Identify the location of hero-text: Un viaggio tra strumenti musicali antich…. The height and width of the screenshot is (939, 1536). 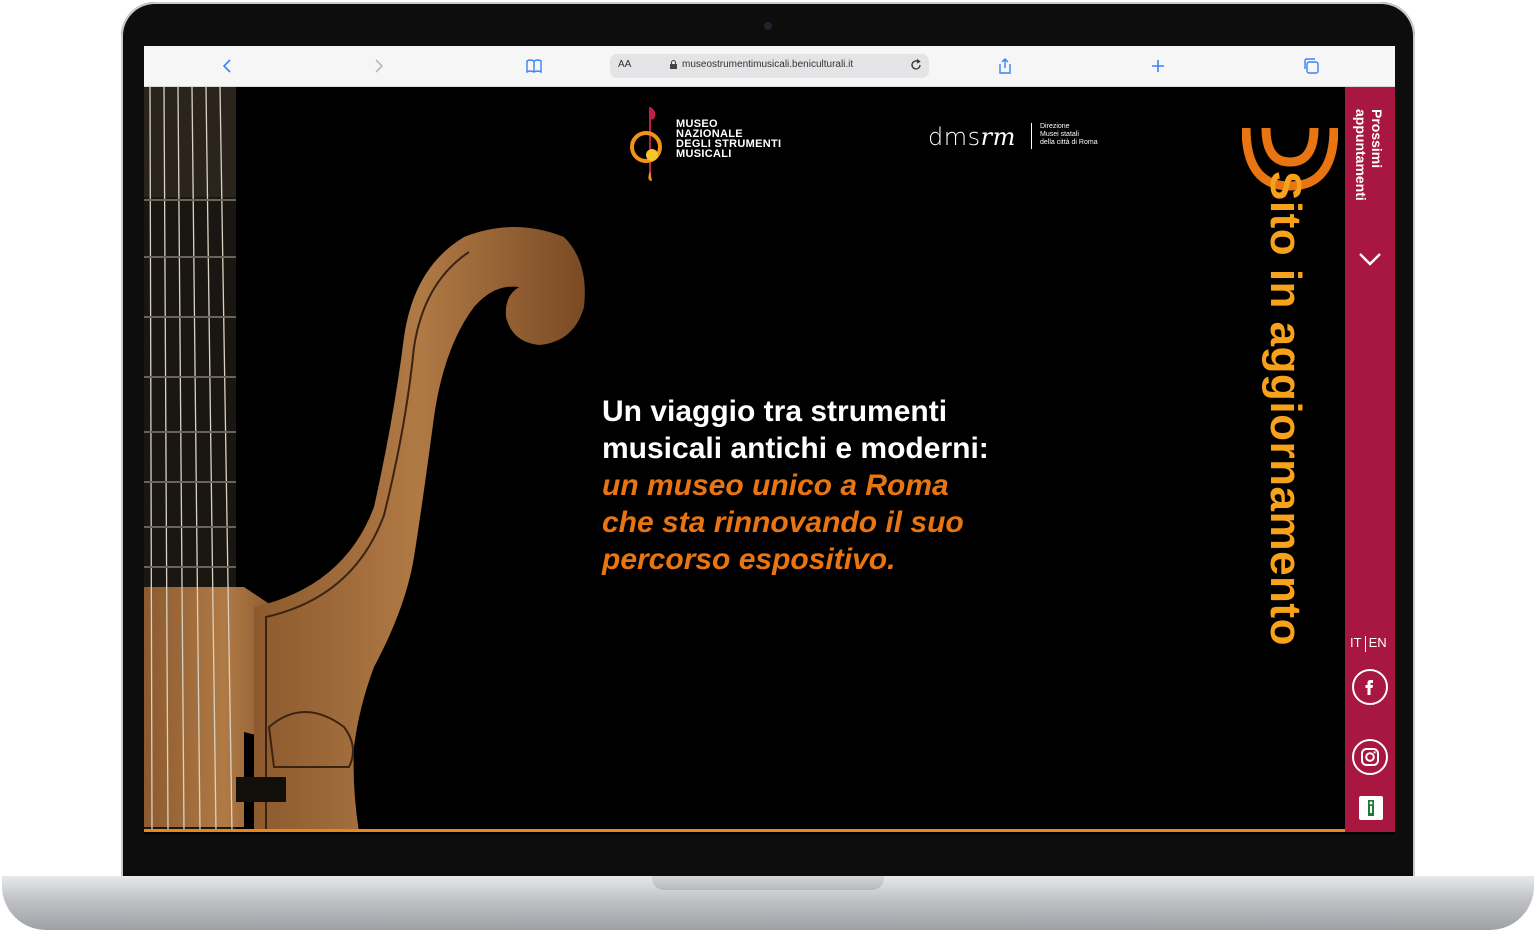
(837, 485).